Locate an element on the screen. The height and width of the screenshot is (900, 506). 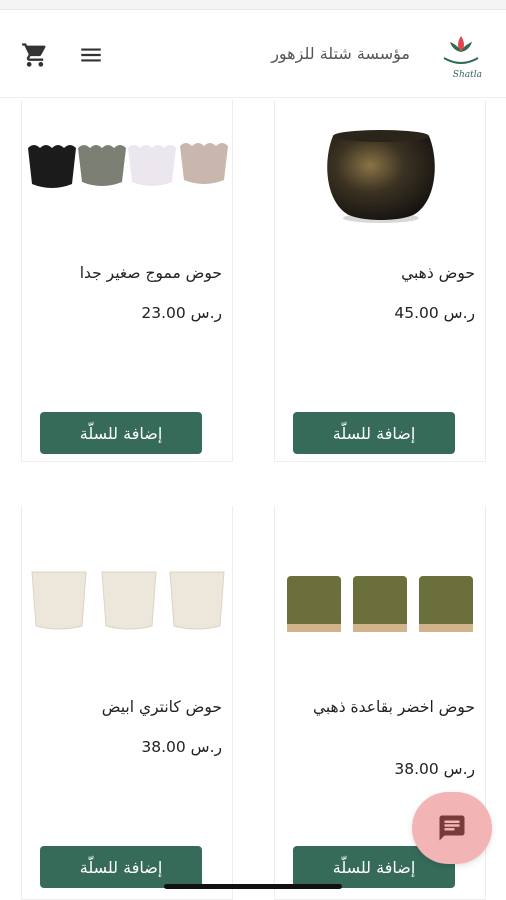
logo-text: Shatla is located at coordinates (467, 75).